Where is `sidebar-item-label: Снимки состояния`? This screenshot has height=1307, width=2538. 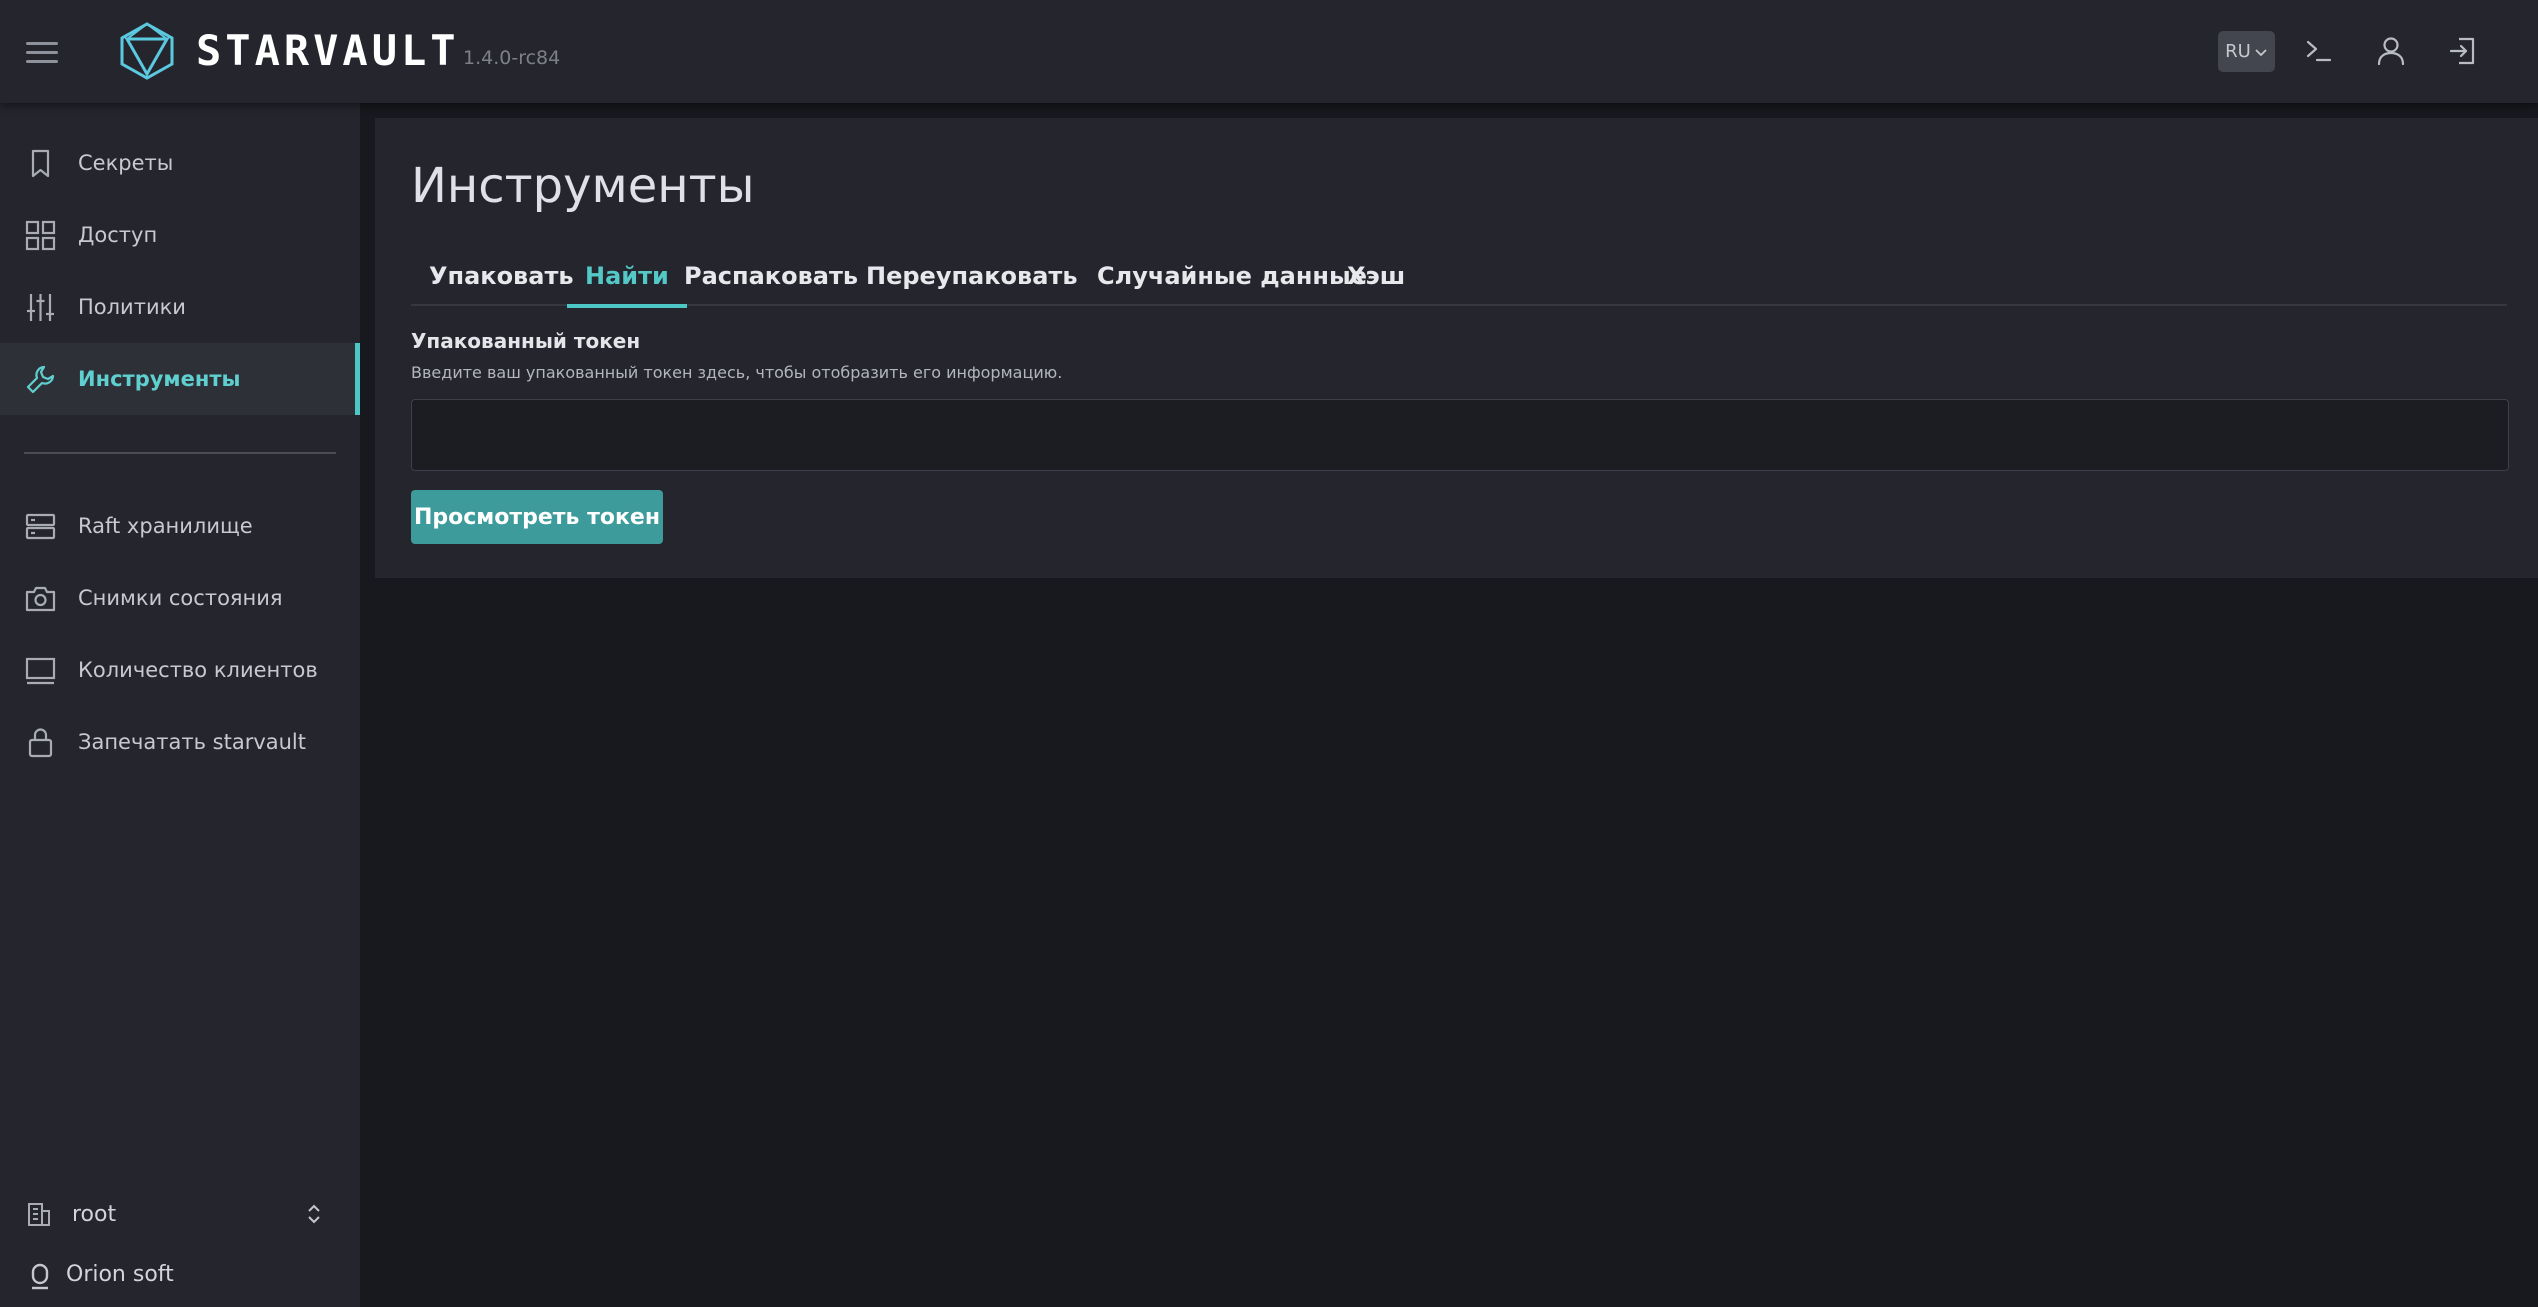 sidebar-item-label: Снимки состояния is located at coordinates (180, 598).